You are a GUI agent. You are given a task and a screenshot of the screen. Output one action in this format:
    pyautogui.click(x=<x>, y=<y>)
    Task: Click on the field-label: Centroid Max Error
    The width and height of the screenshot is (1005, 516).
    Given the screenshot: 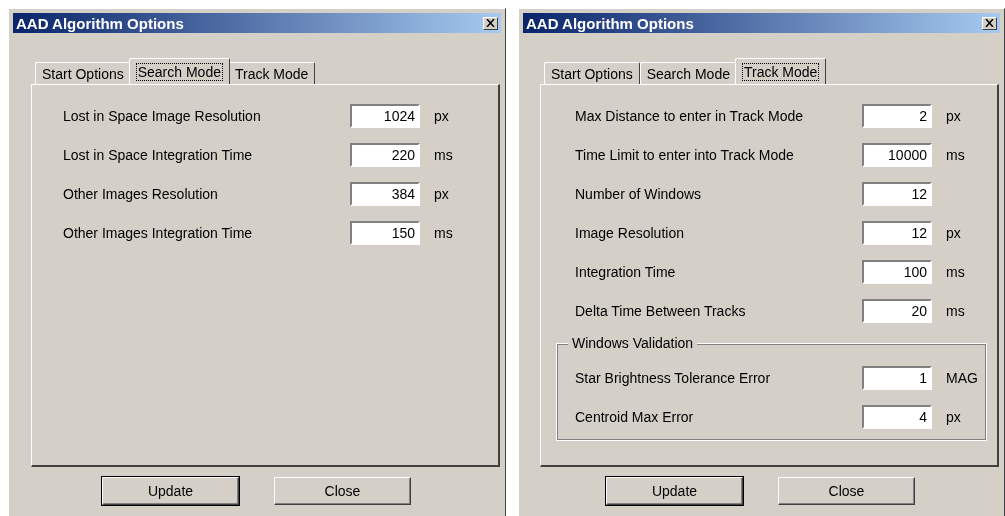 What is the action you would take?
    pyautogui.click(x=635, y=417)
    